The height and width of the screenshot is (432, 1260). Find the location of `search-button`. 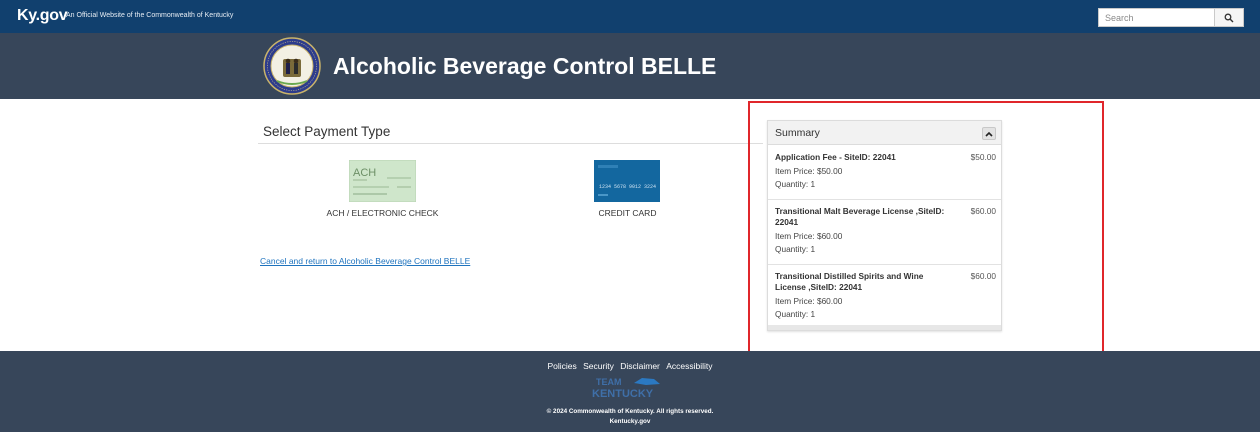

search-button is located at coordinates (1229, 17).